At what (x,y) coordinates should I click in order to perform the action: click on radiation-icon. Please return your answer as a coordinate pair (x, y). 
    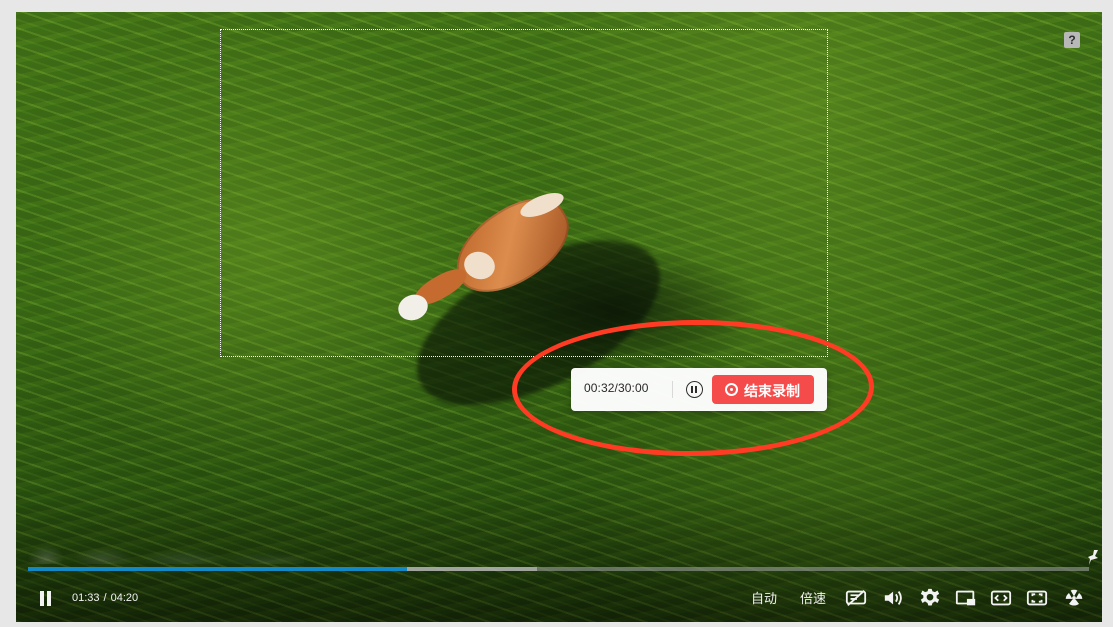
    Looking at the image, I should click on (1074, 598).